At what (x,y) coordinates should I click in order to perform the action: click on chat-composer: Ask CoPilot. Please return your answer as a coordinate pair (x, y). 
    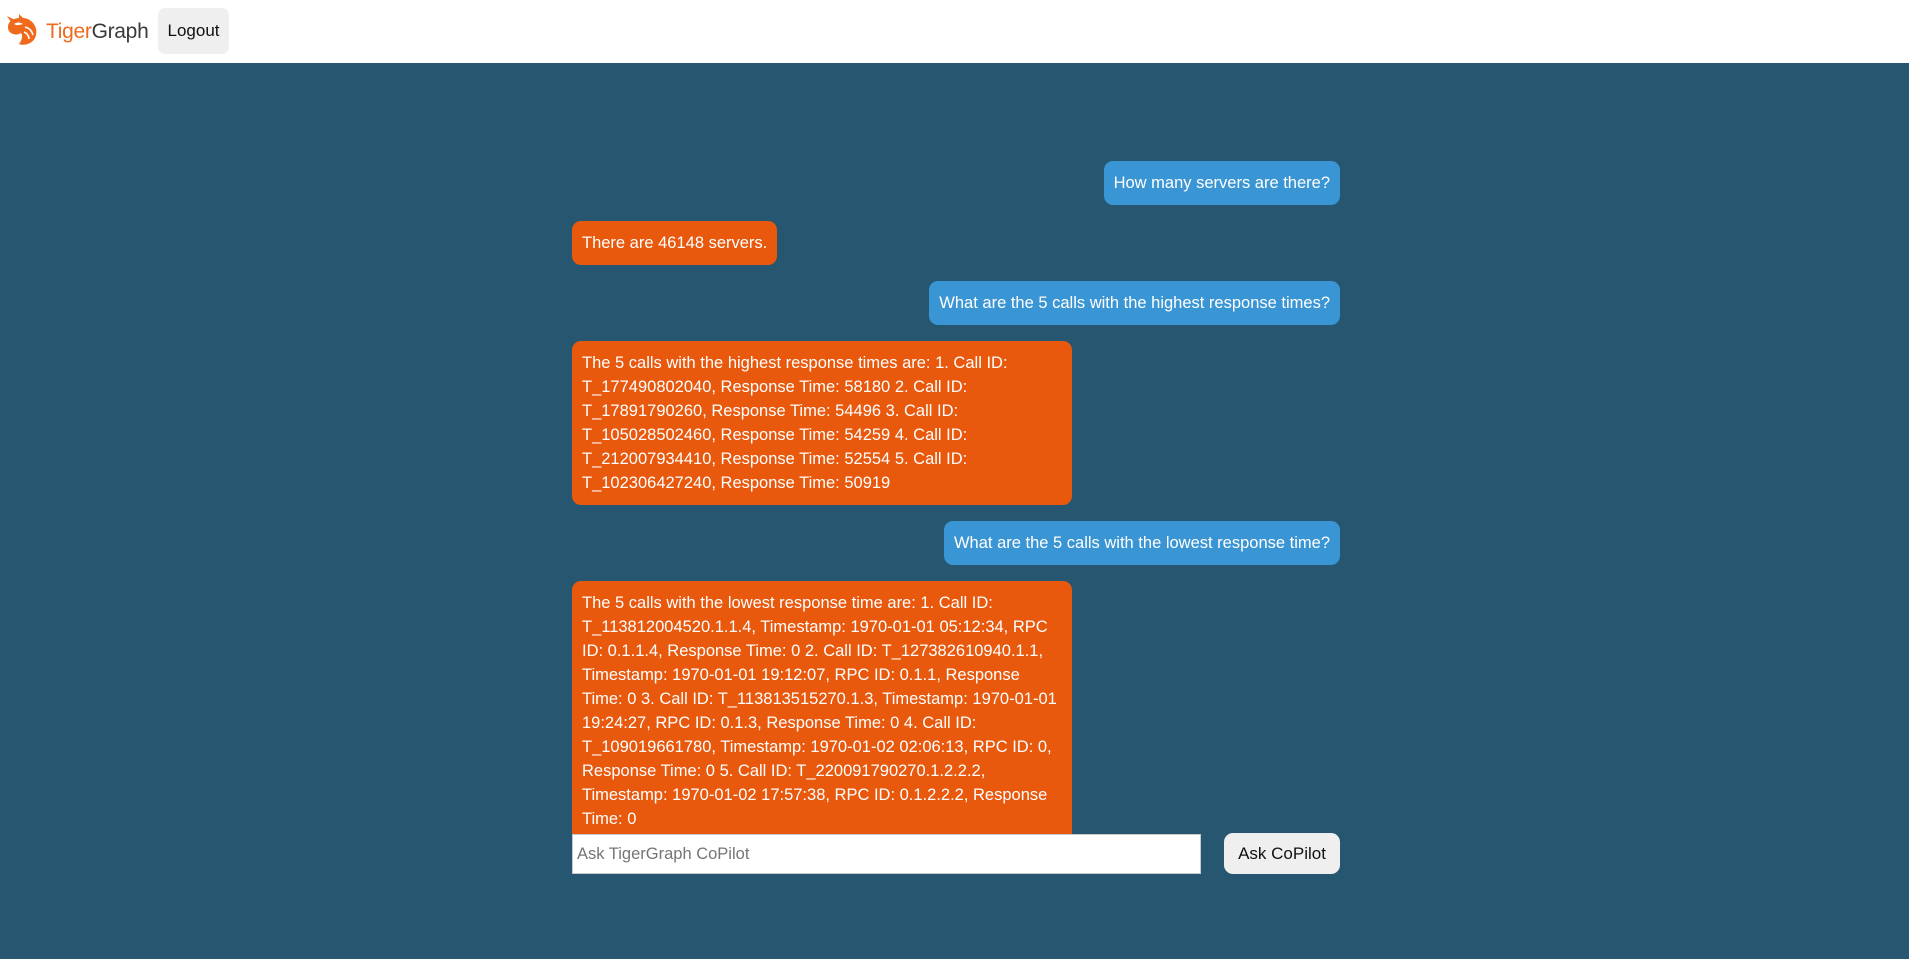
    Looking at the image, I should click on (956, 853).